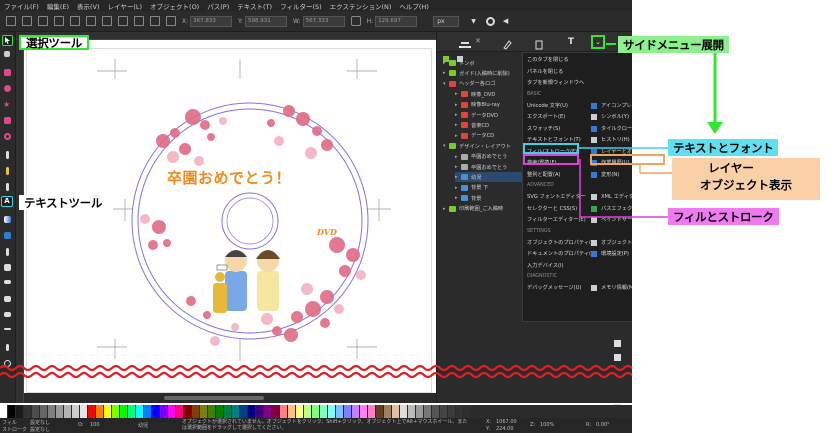 This screenshot has height=433, width=826. I want to click on document-tab-icon, so click(539, 43).